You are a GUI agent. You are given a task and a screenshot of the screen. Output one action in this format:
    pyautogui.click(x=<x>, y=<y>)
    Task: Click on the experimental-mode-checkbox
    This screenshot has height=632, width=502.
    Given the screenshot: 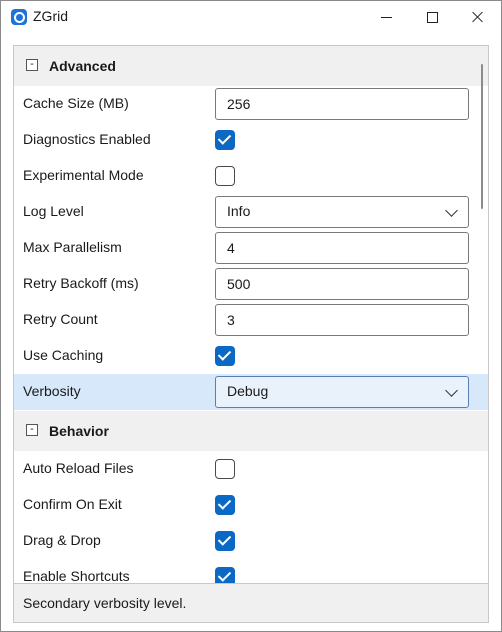 What is the action you would take?
    pyautogui.click(x=225, y=176)
    